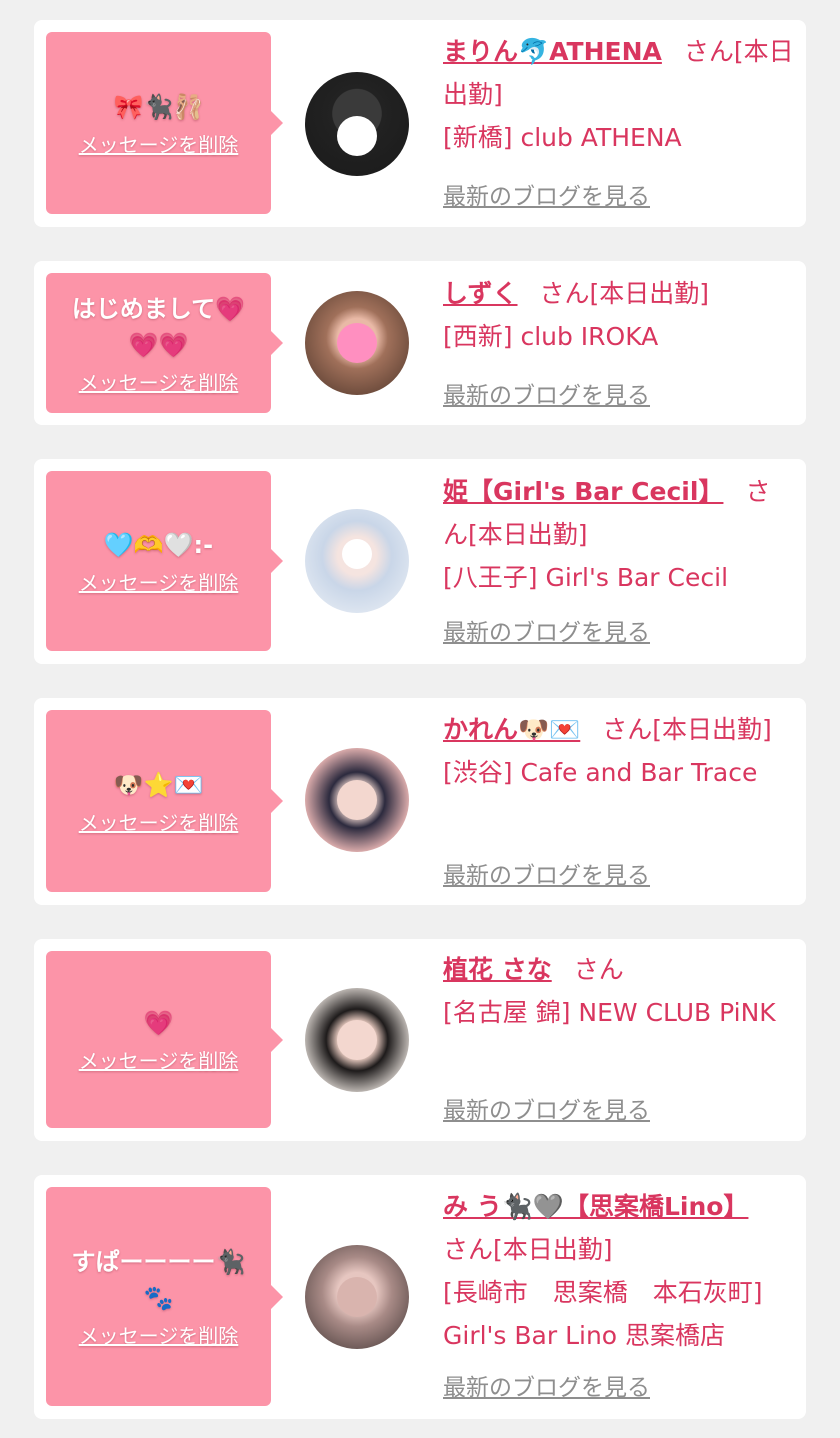  I want to click on cast-name-link: 姫【Girl's Bar Cecil】, so click(583, 491).